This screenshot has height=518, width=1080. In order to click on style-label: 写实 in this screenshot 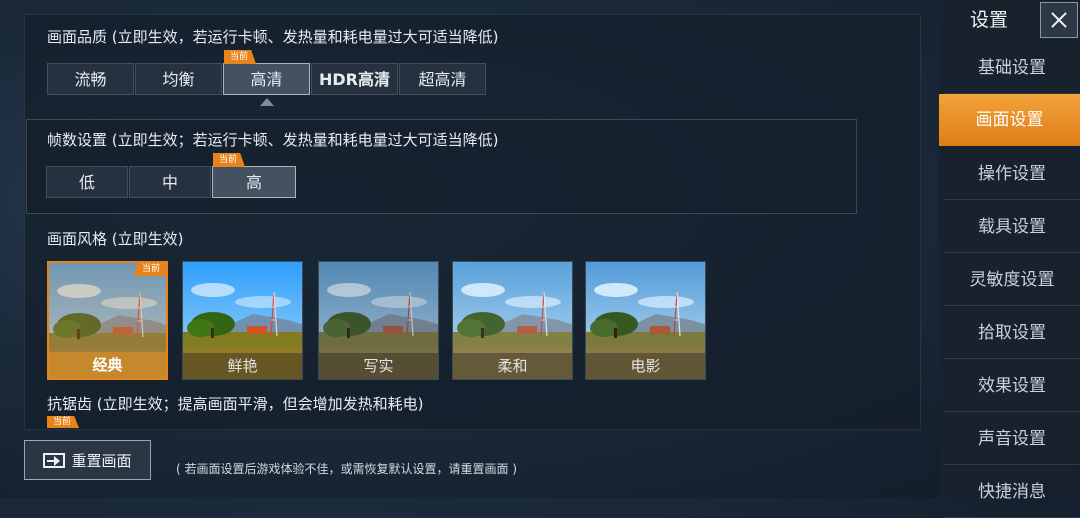, I will do `click(378, 366)`.